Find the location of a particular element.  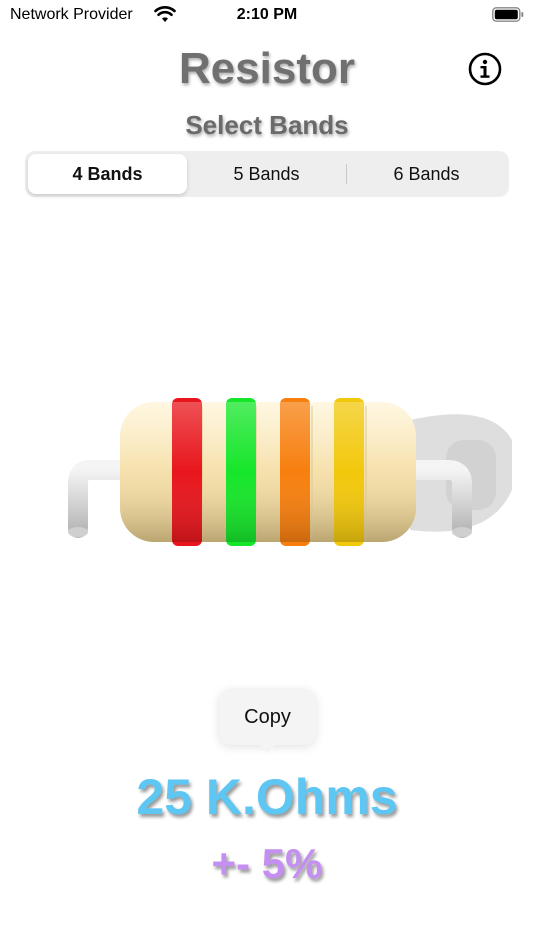

resistor-illustration is located at coordinates (290, 472).